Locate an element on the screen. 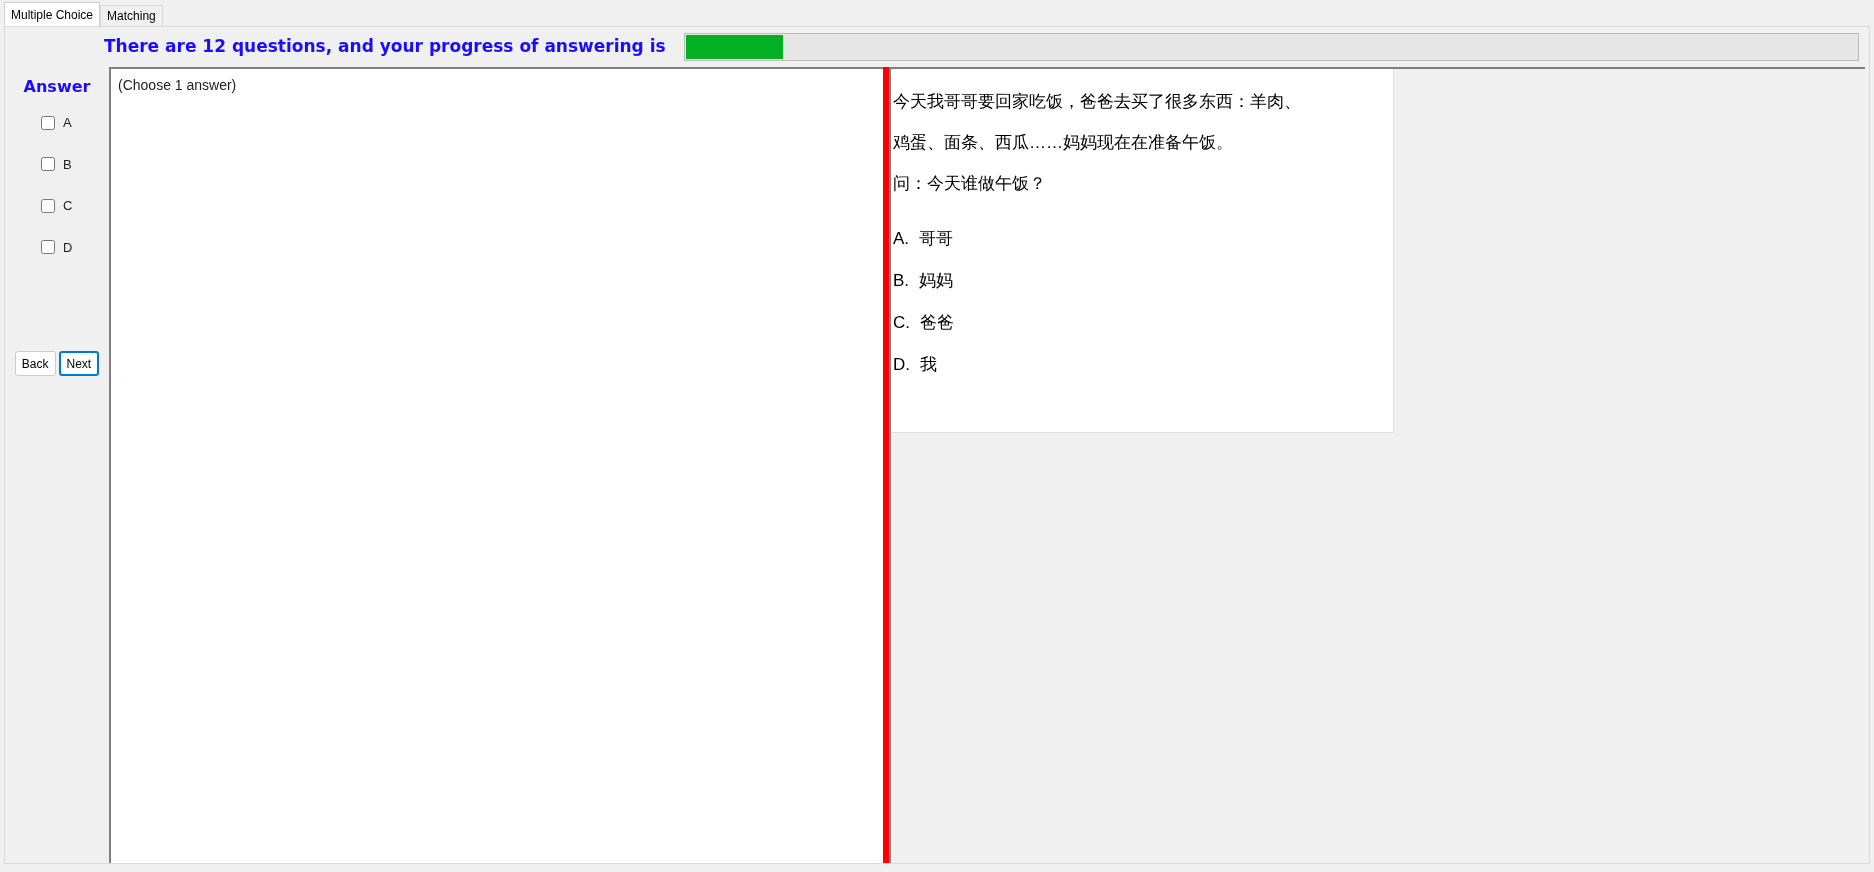 The width and height of the screenshot is (1874, 872). choice-letter: A. is located at coordinates (901, 239).